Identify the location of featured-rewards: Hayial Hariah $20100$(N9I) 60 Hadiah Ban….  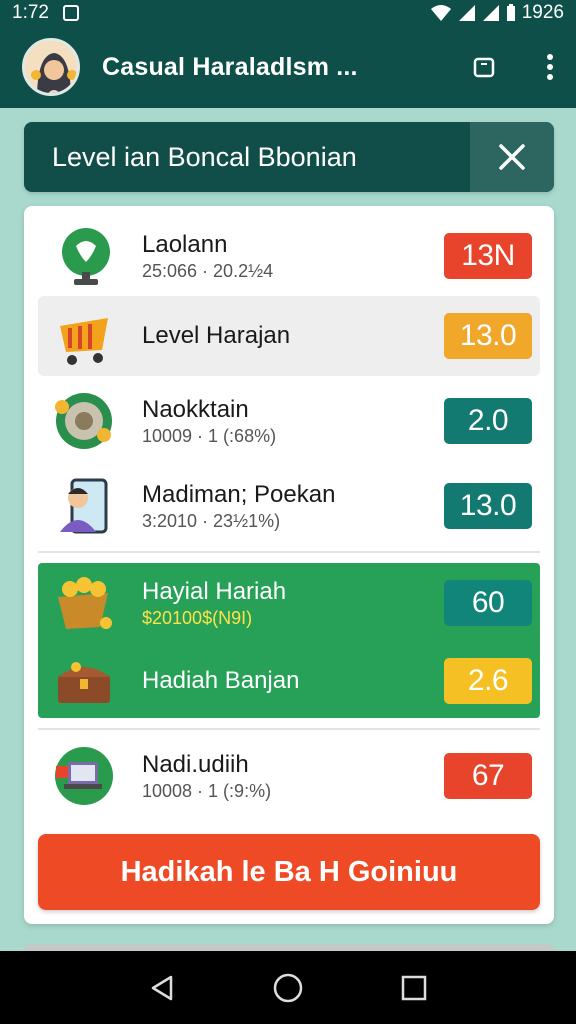
(289, 640).